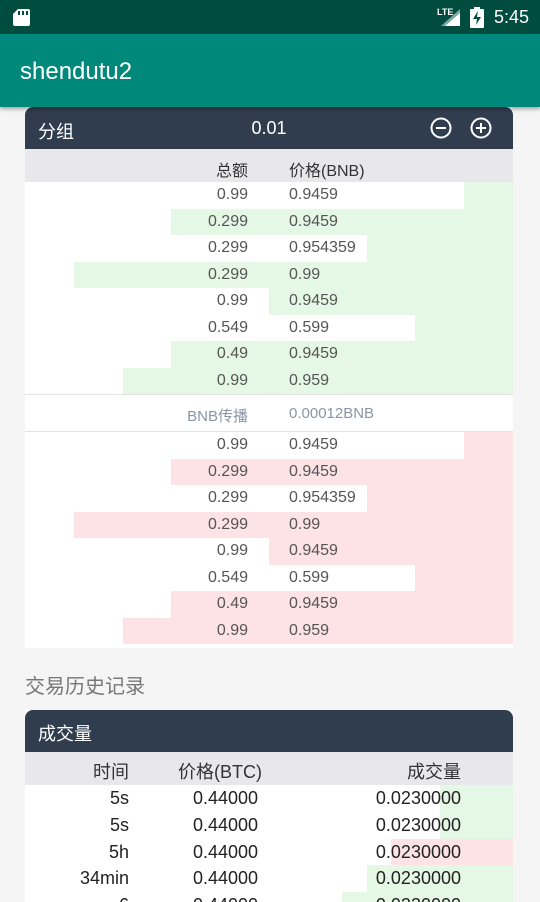 The image size is (540, 902). I want to click on trade-row: 6 0.44000 0.0230000, so click(269, 897).